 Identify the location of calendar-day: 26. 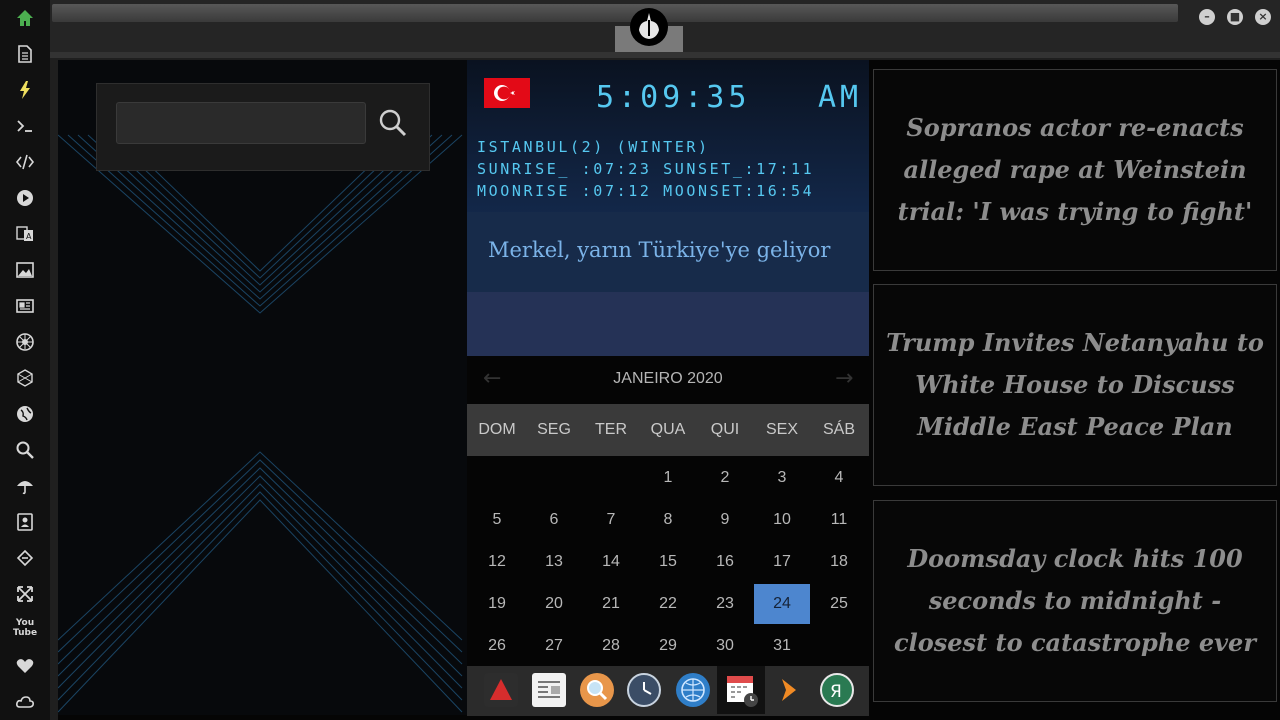
(497, 646).